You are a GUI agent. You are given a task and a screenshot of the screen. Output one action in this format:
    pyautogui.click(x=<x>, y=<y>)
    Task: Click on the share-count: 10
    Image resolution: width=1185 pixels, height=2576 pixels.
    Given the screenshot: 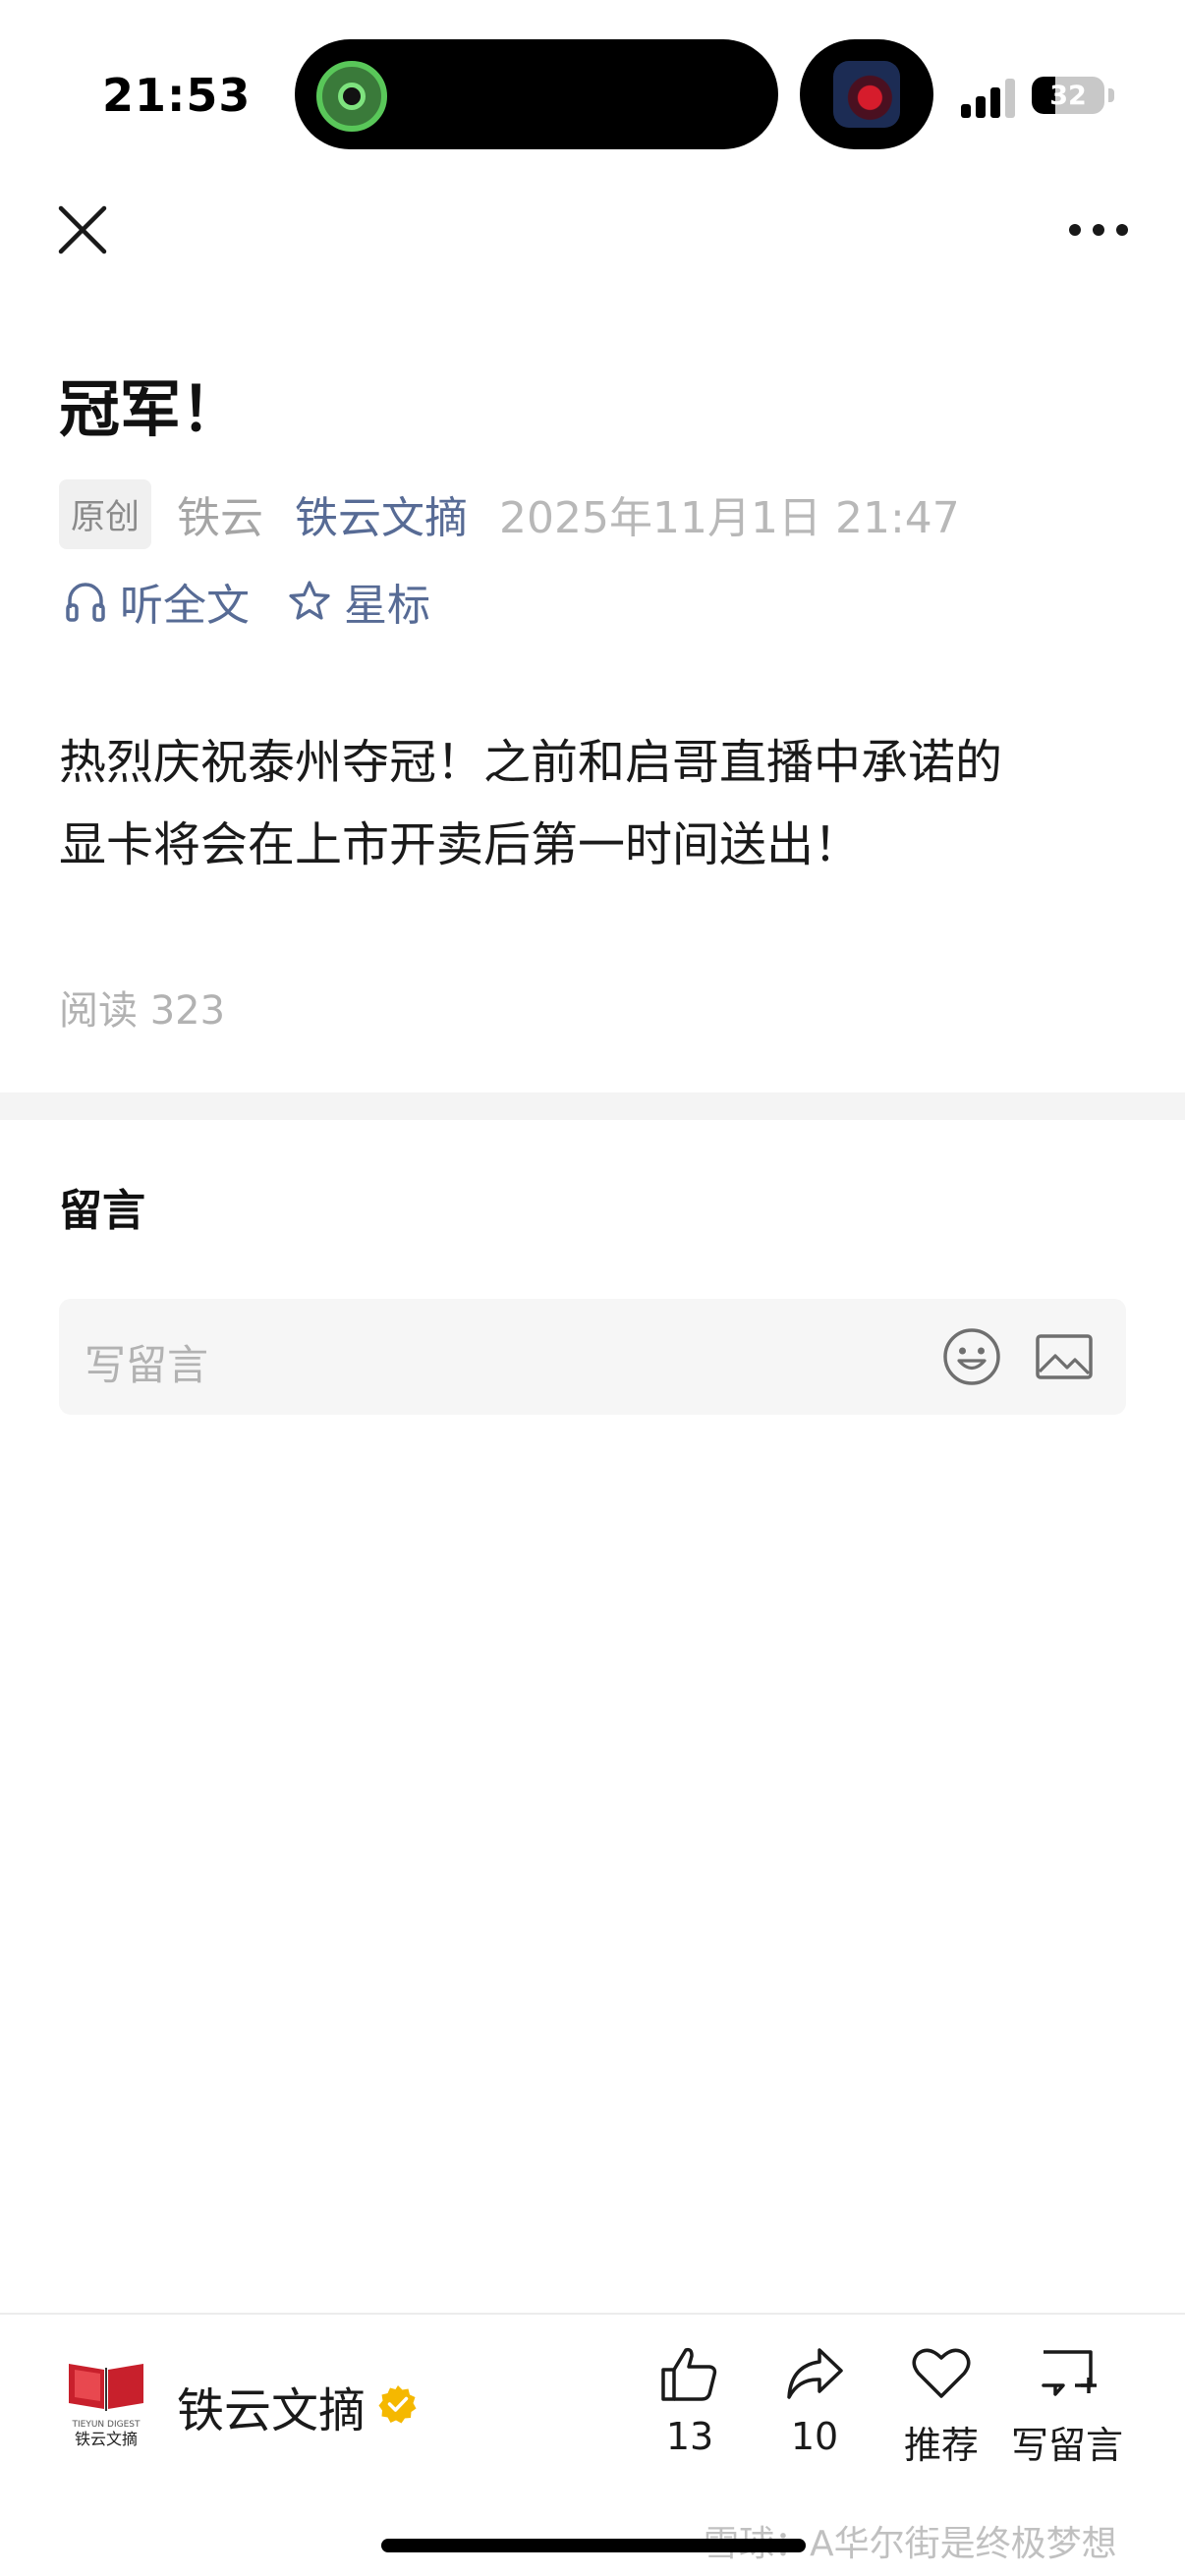 What is the action you would take?
    pyautogui.click(x=815, y=2436)
    